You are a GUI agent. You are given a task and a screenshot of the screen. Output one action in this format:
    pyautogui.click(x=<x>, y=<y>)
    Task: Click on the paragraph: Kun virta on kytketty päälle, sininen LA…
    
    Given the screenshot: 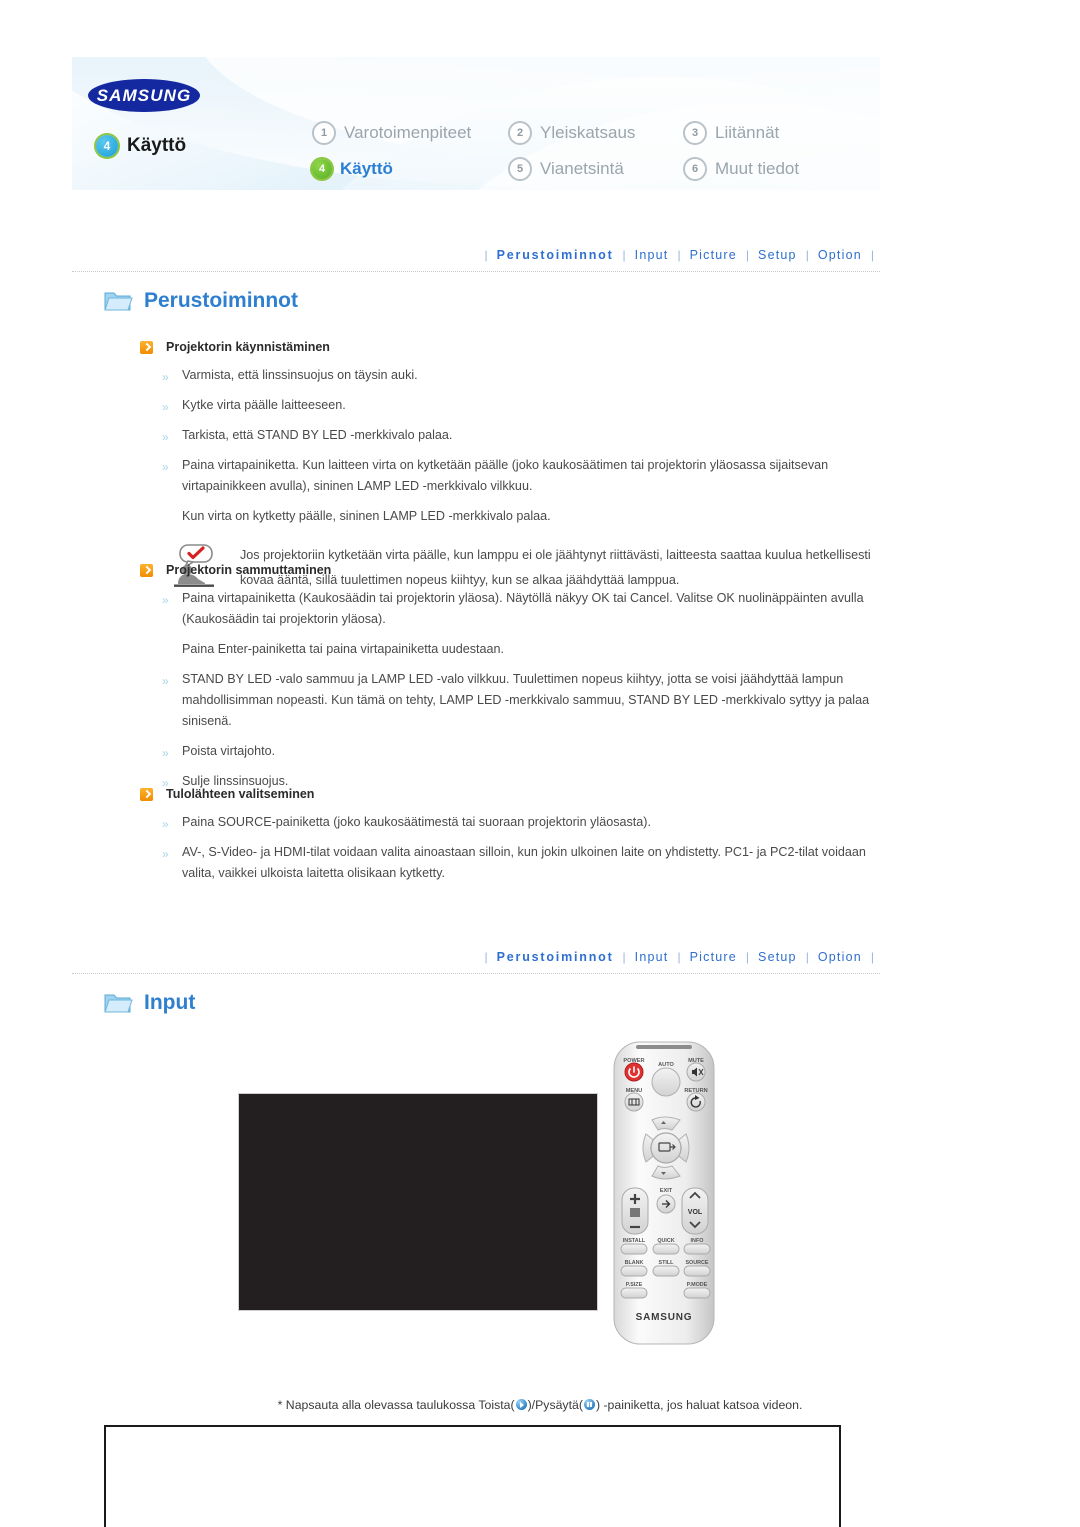 What is the action you would take?
    pyautogui.click(x=366, y=516)
    